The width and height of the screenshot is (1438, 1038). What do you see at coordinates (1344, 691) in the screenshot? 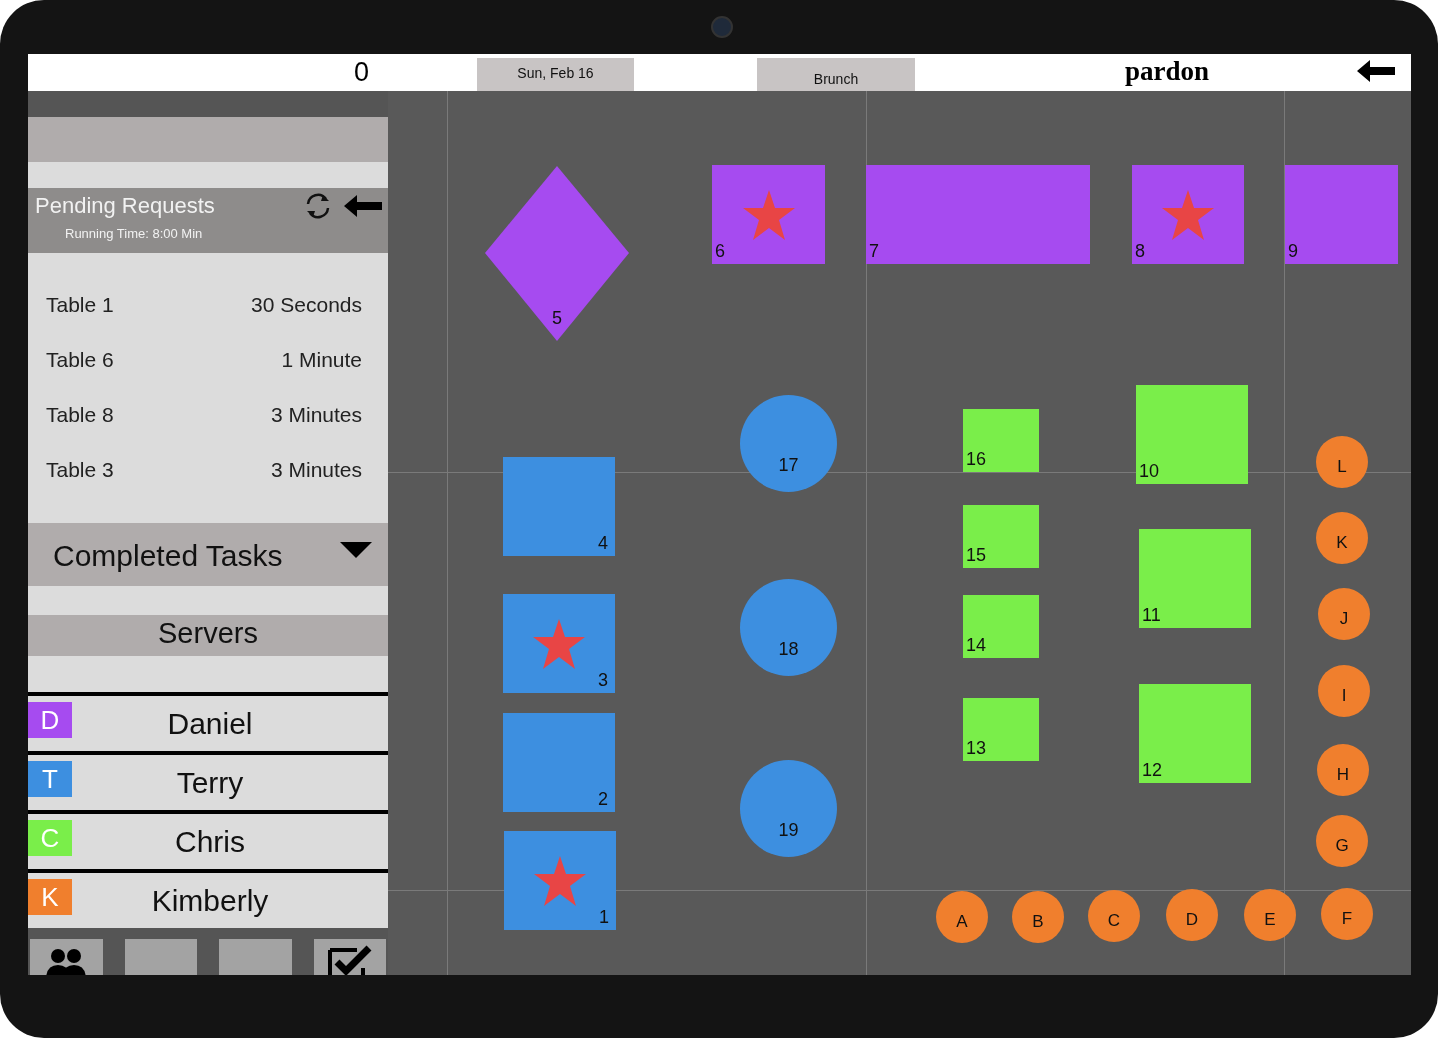
I see `seat-marker: I` at bounding box center [1344, 691].